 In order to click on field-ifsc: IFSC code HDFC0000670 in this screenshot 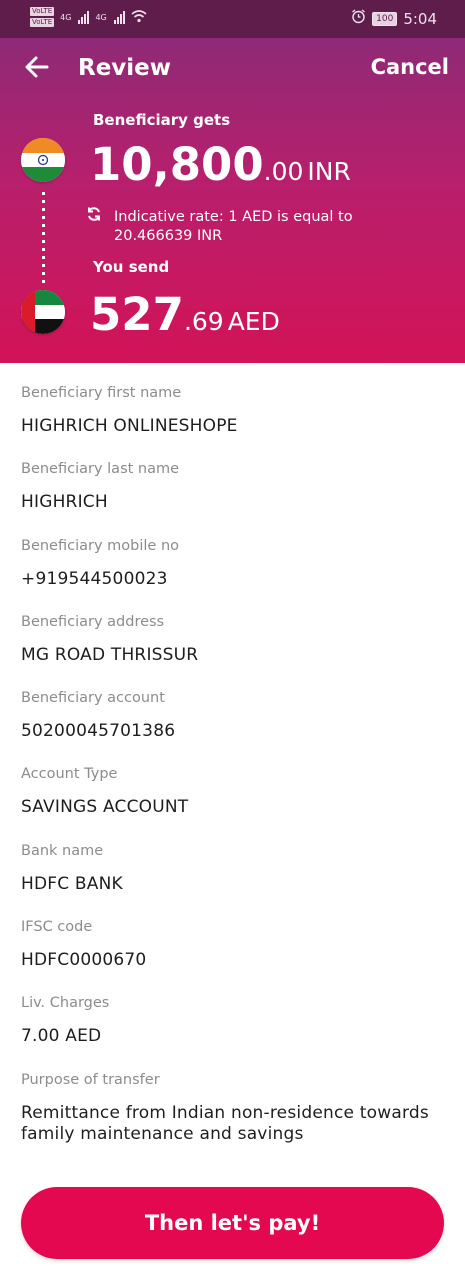, I will do `click(236, 956)`.